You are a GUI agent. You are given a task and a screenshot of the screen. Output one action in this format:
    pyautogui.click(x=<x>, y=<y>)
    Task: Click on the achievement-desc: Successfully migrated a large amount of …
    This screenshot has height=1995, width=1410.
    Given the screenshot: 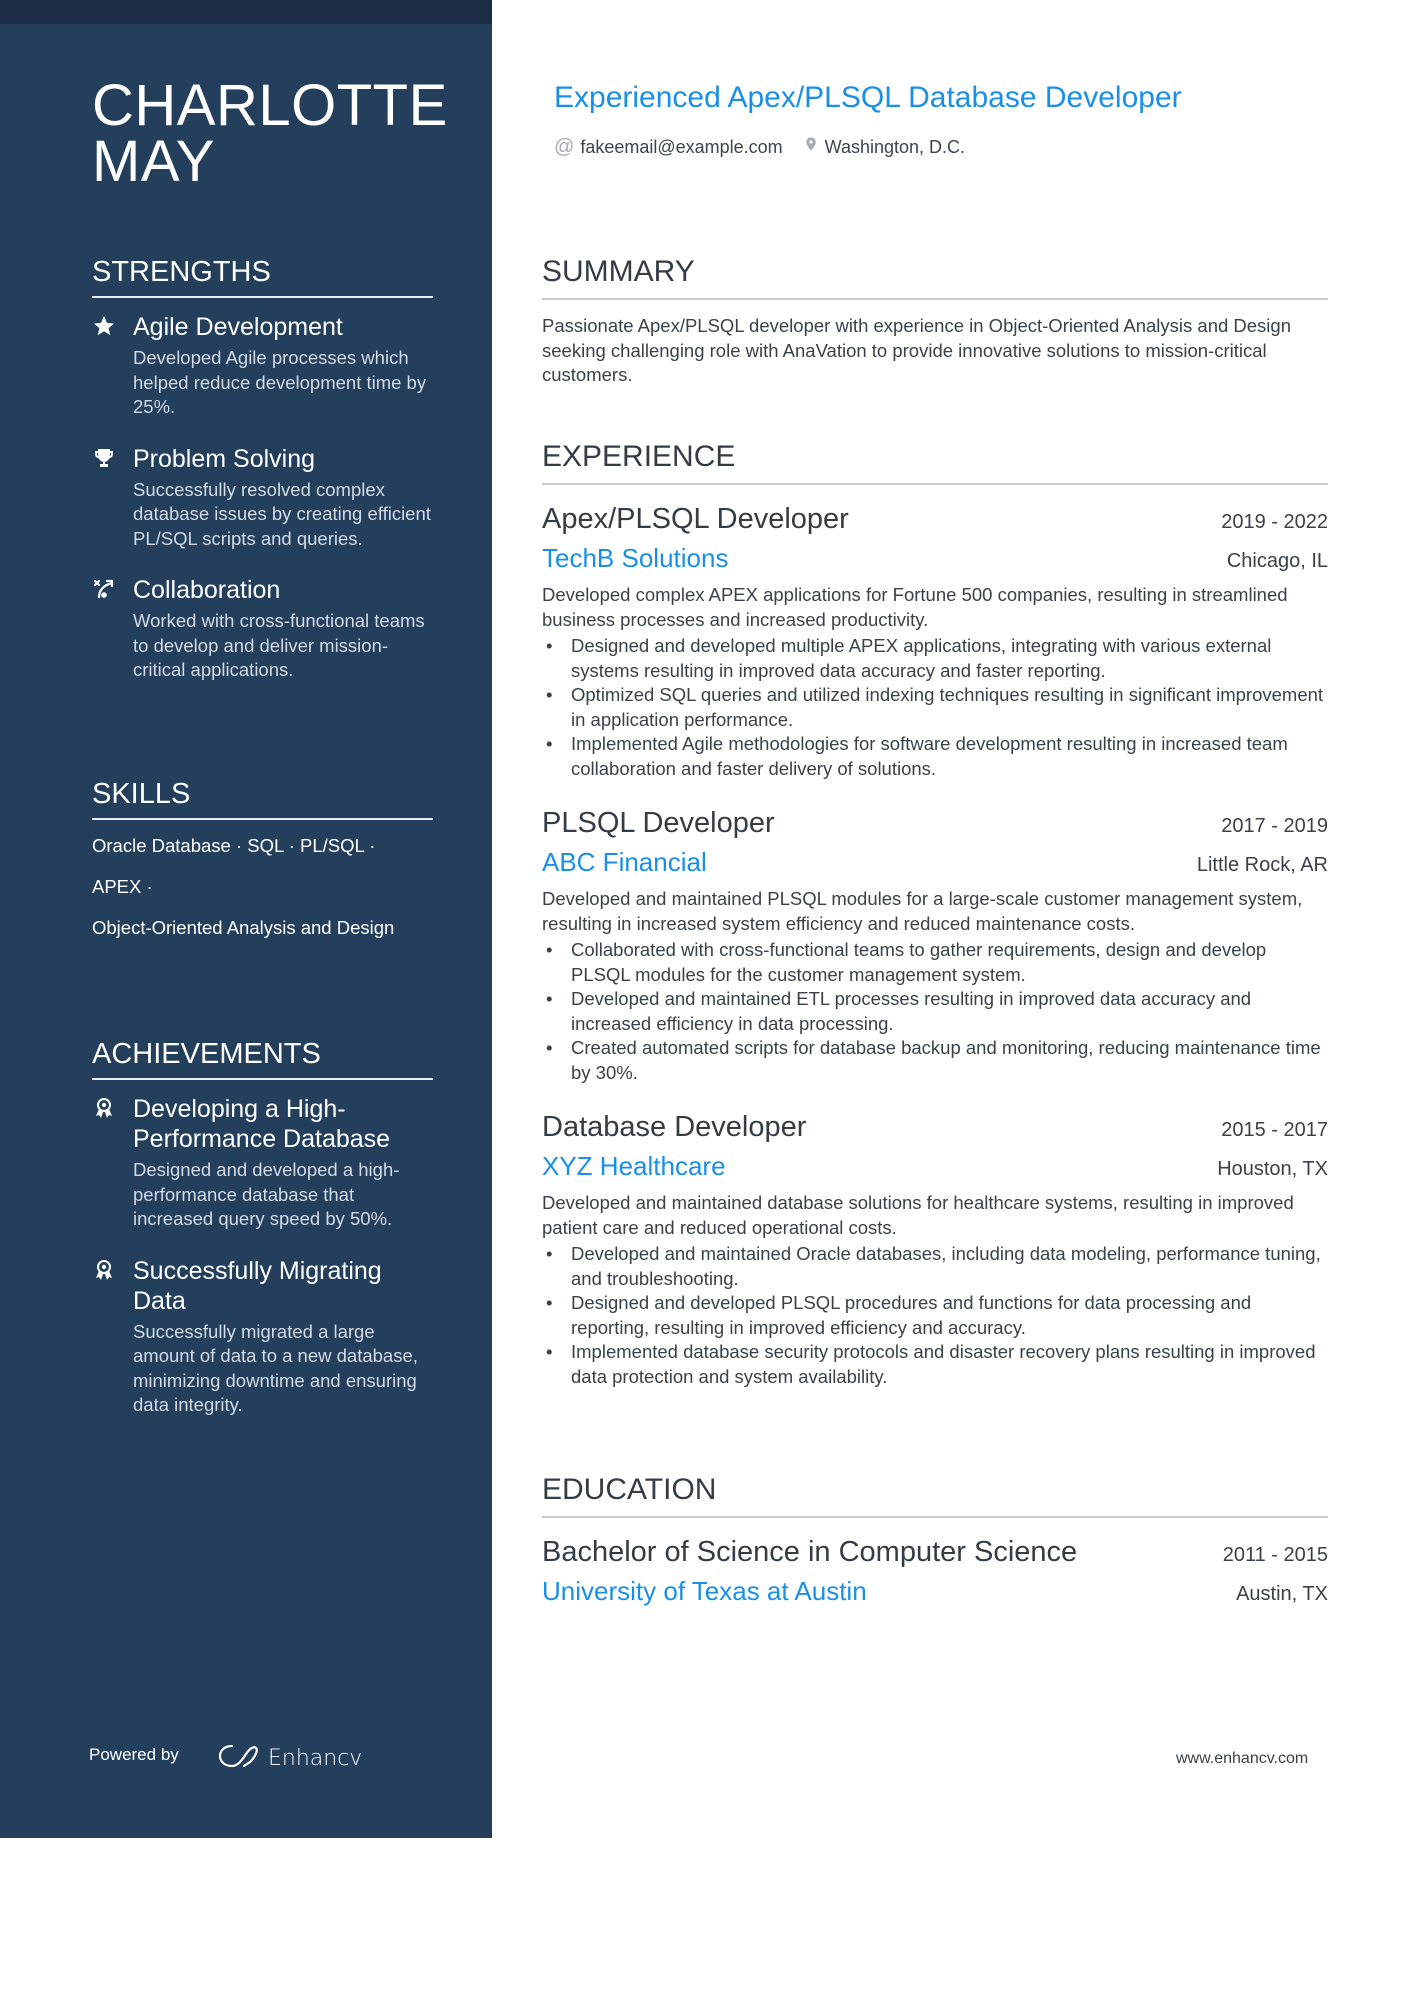 What is the action you would take?
    pyautogui.click(x=275, y=1368)
    